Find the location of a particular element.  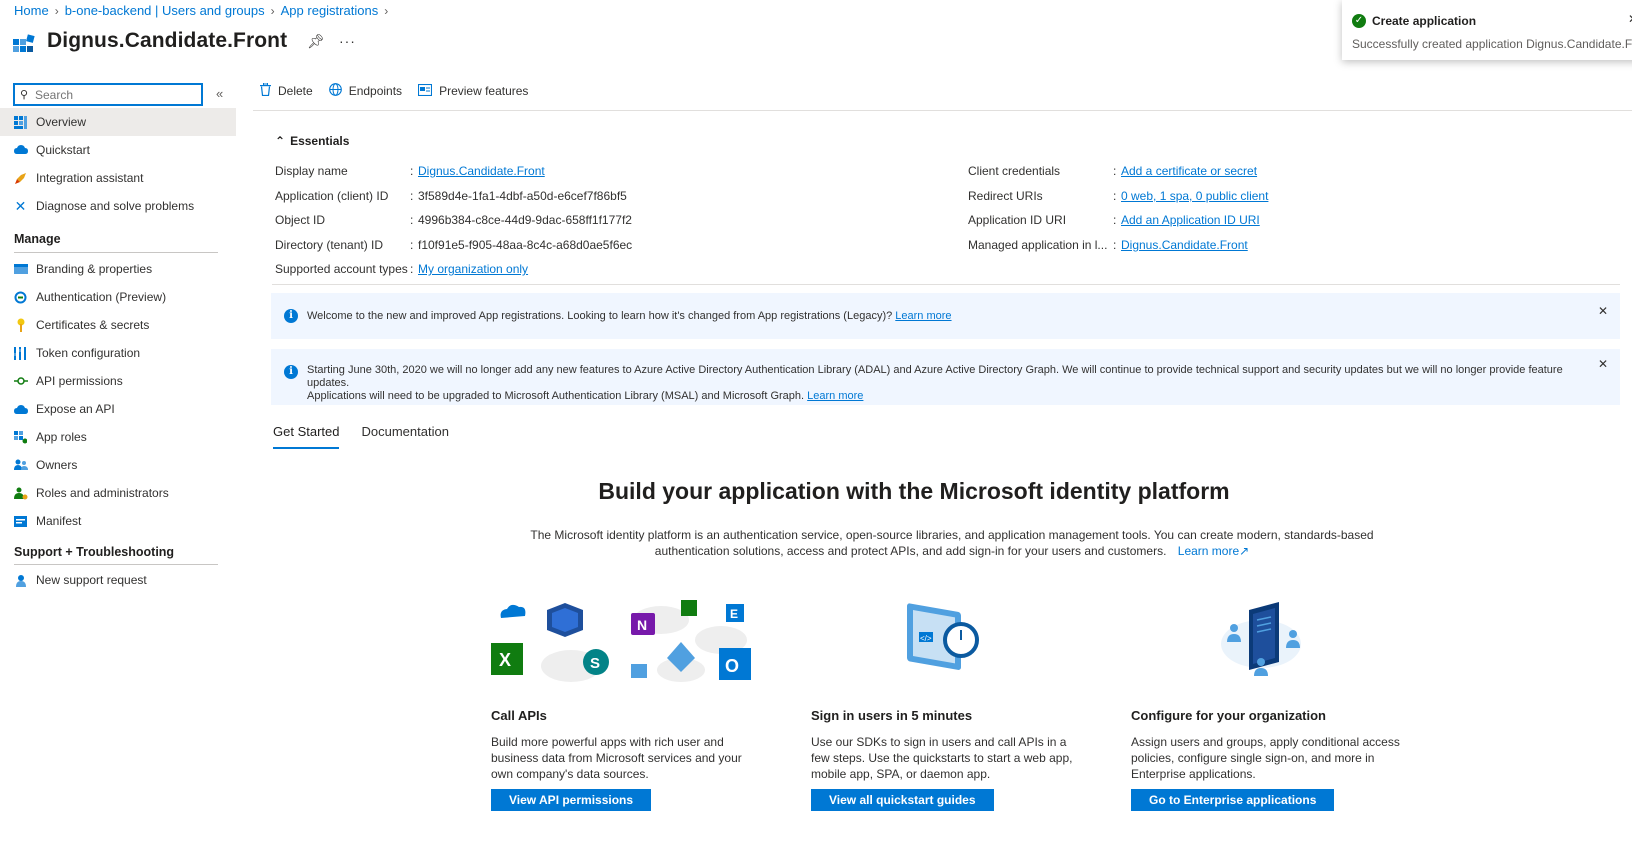

sidebar-item-label: Authentication (Preview) is located at coordinates (101, 297).